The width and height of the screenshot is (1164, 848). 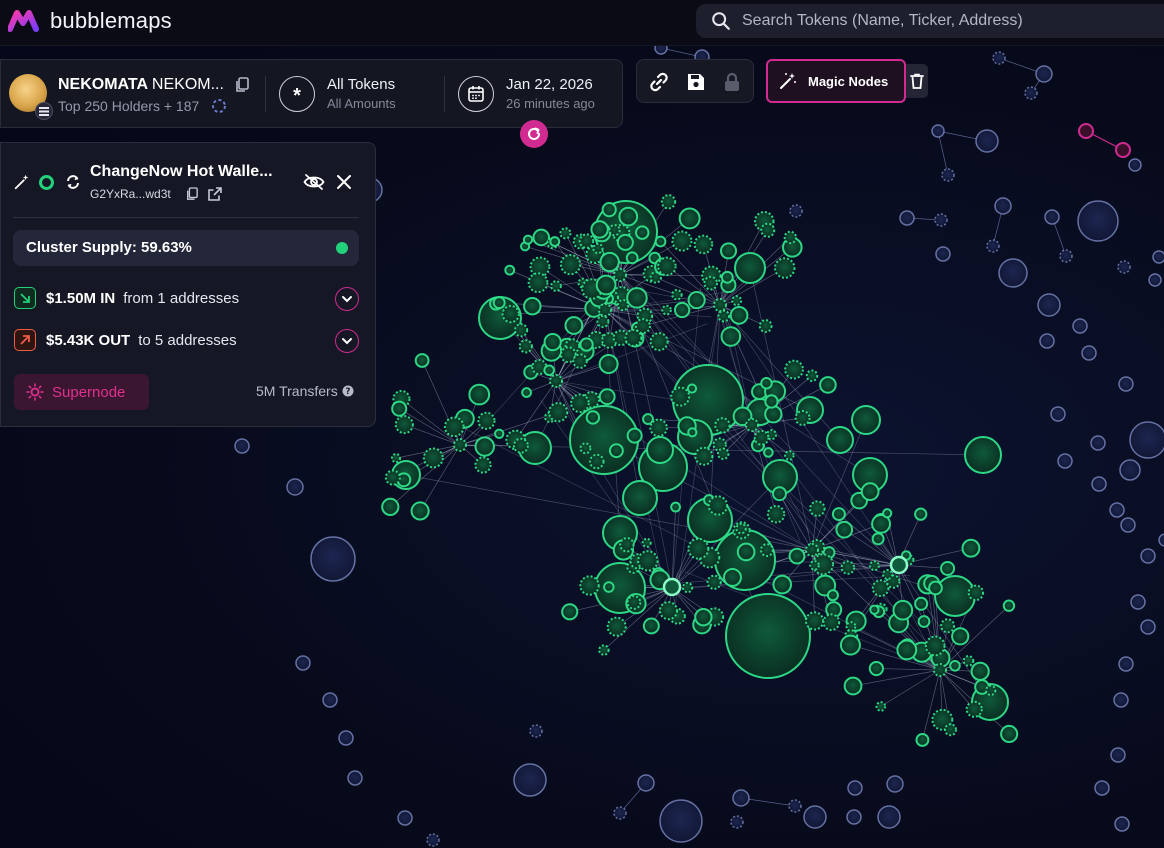 What do you see at coordinates (1086, 131) in the screenshot?
I see `magic-node-bubble` at bounding box center [1086, 131].